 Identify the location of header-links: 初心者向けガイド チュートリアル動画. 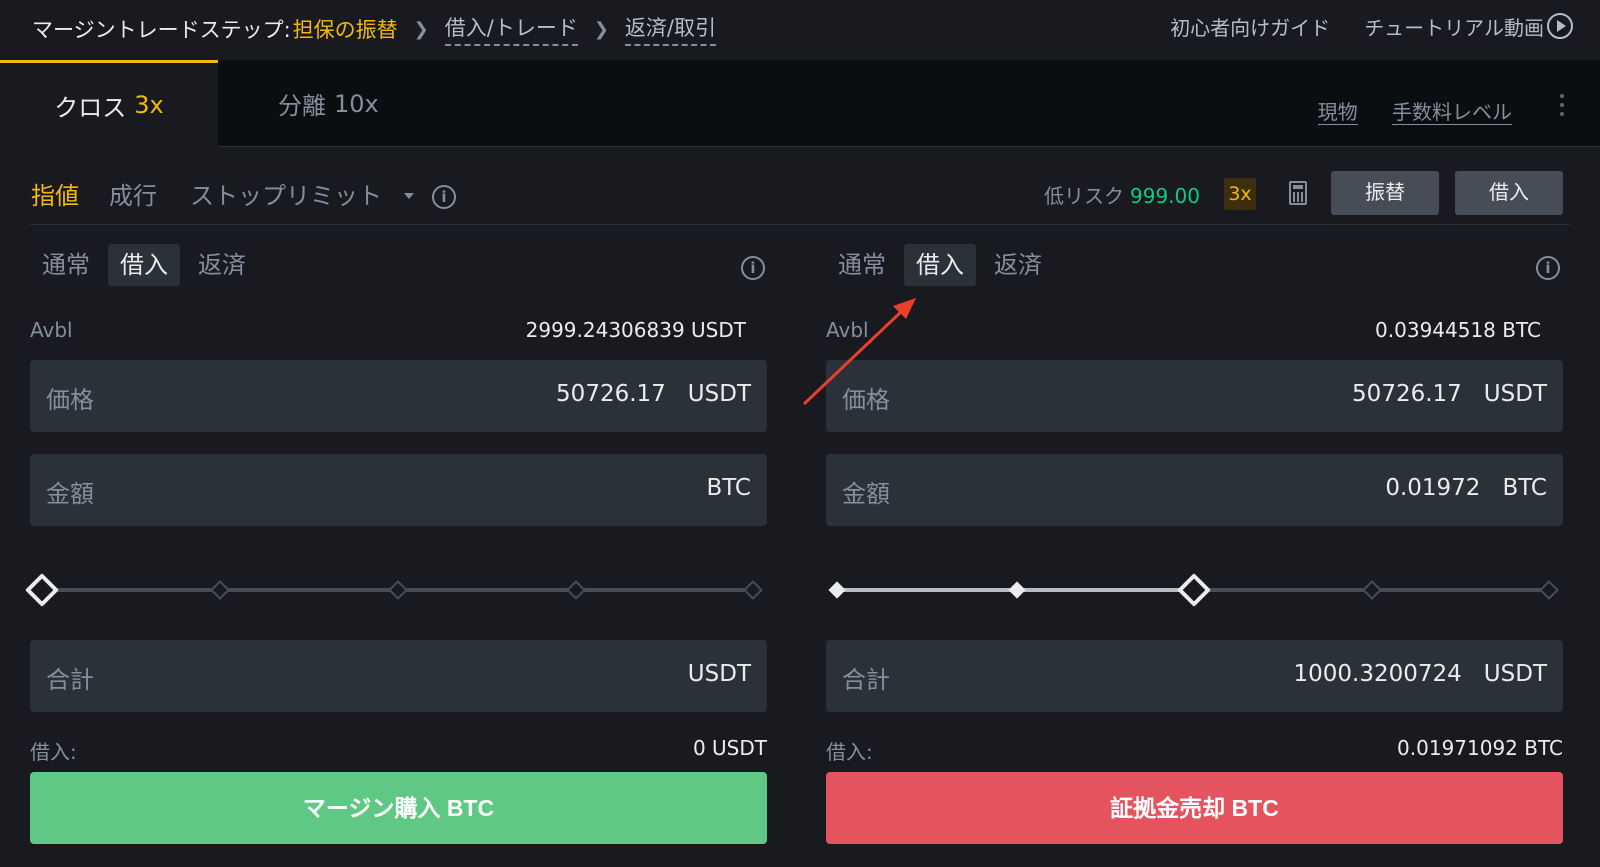
(1357, 26).